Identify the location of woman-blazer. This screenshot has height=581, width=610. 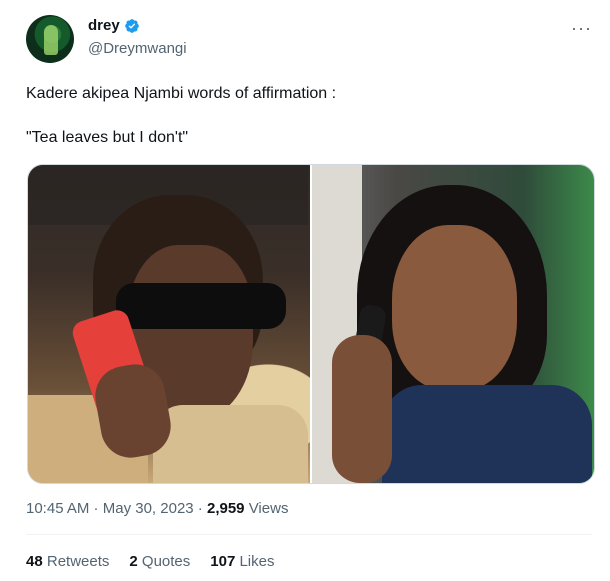
(487, 434).